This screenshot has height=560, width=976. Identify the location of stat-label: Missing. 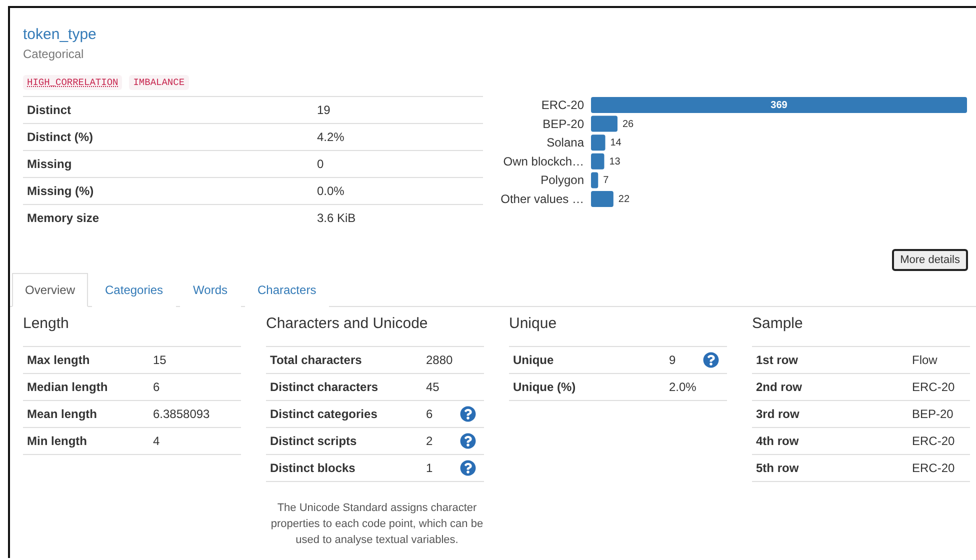
(49, 164).